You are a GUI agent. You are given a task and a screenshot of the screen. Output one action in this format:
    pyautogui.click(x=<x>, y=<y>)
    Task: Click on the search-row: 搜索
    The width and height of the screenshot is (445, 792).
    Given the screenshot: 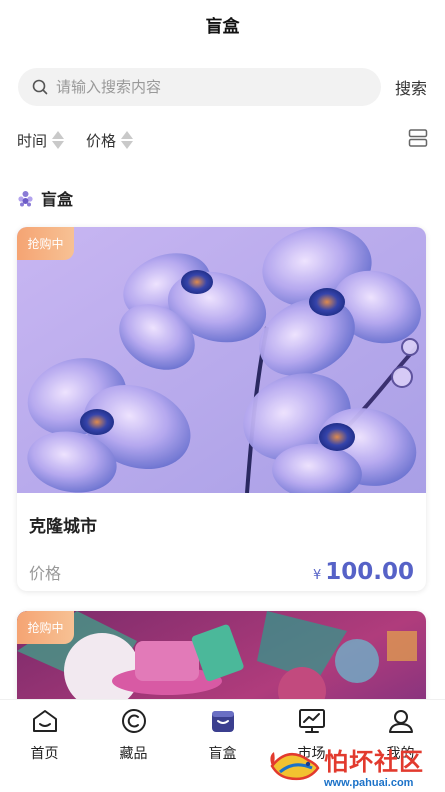 What is the action you would take?
    pyautogui.click(x=222, y=87)
    